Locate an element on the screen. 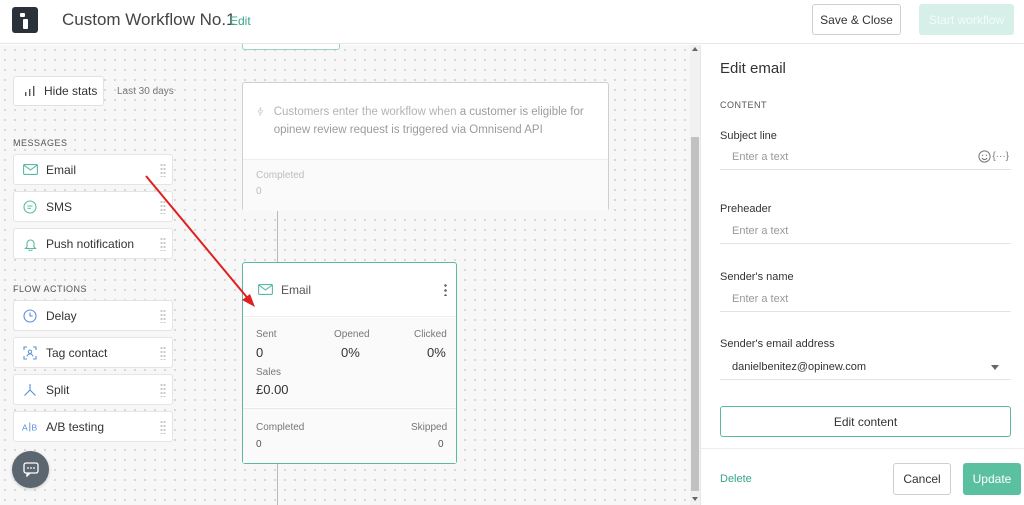  scrollbar-thumb is located at coordinates (695, 314).